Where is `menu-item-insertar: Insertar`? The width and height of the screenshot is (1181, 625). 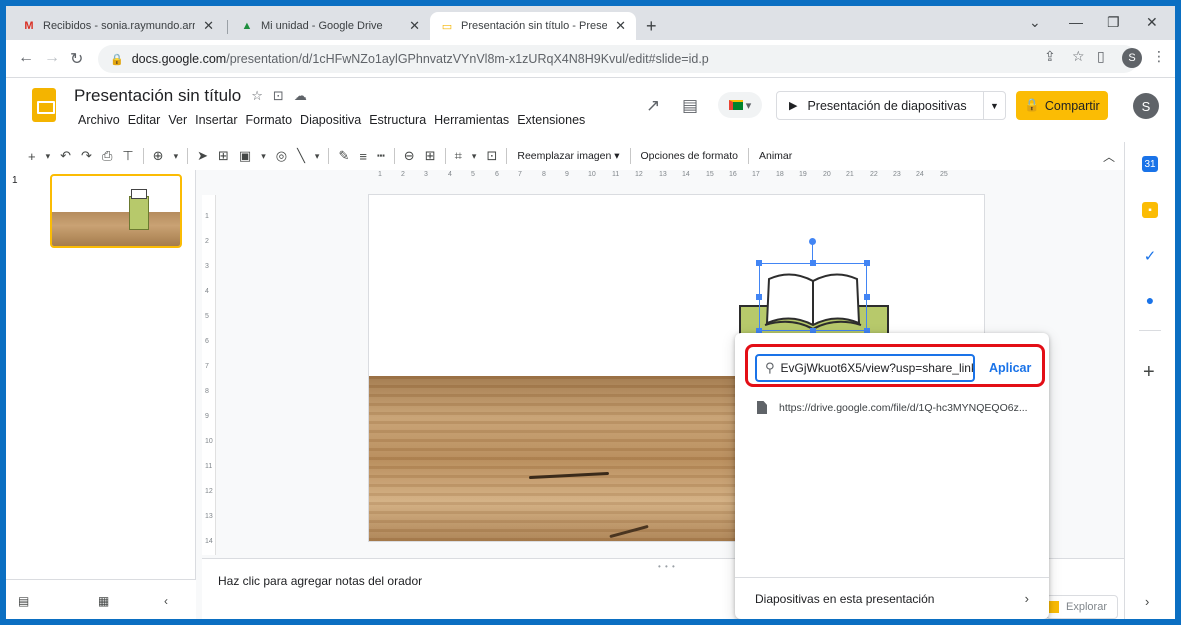 menu-item-insertar: Insertar is located at coordinates (216, 120).